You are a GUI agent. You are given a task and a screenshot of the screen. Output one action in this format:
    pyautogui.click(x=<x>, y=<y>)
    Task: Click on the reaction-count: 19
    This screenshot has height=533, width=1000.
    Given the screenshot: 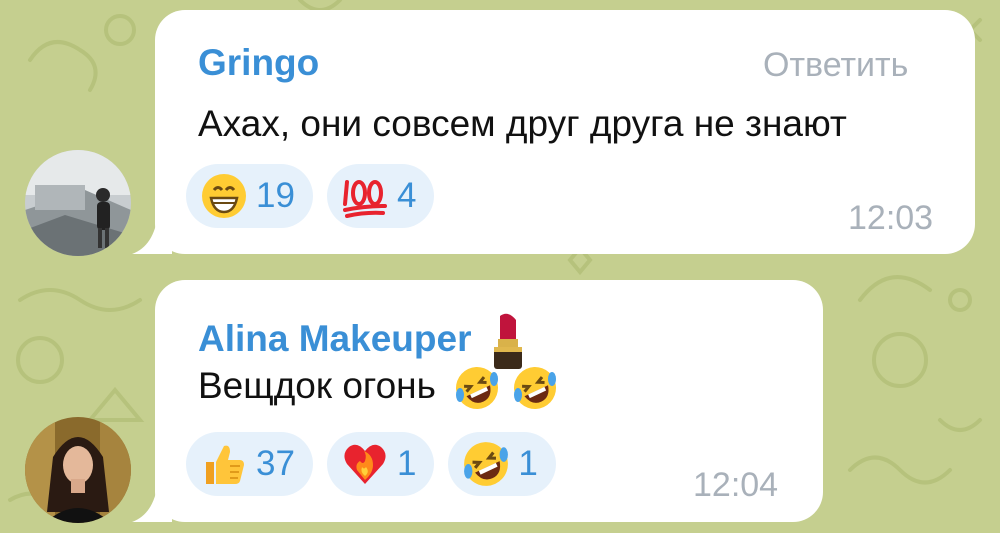 What is the action you would take?
    pyautogui.click(x=275, y=195)
    